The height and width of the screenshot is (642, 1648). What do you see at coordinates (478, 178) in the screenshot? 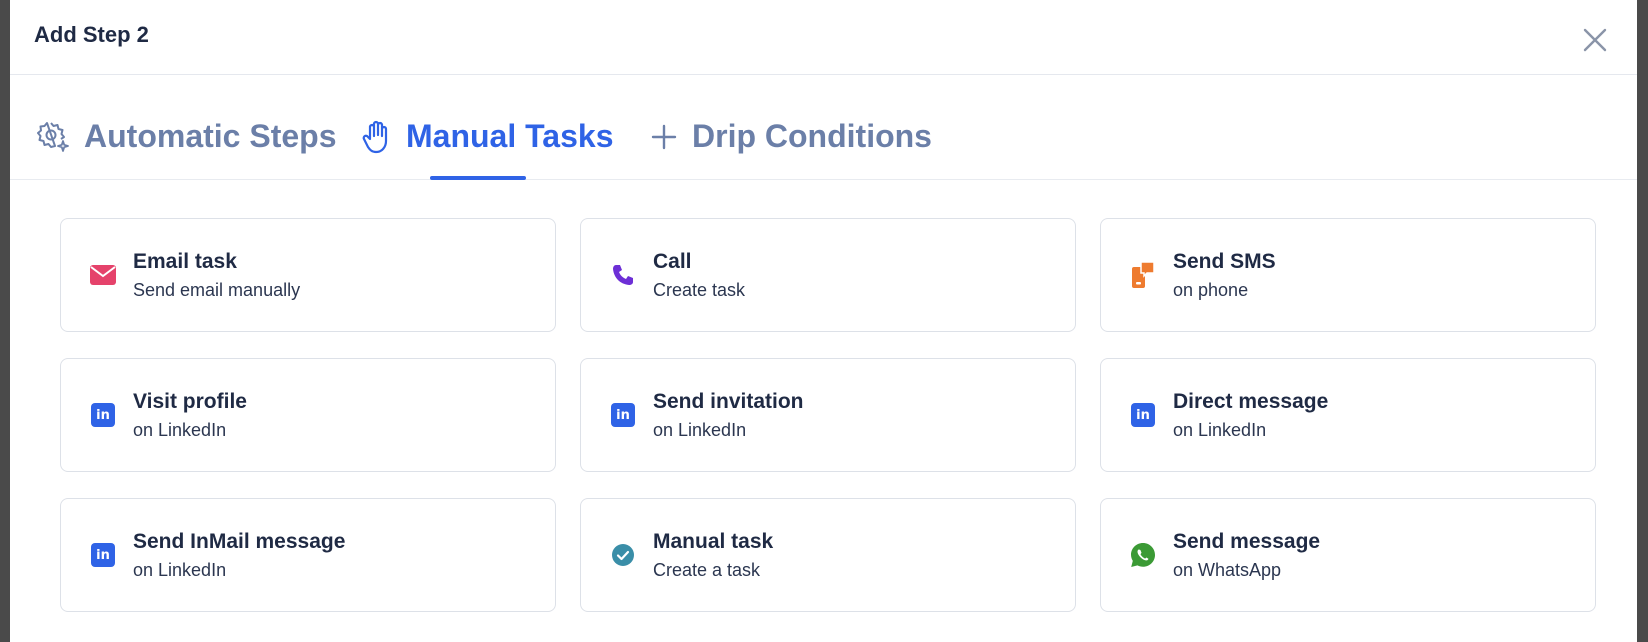
I see `active-tab-indicator` at bounding box center [478, 178].